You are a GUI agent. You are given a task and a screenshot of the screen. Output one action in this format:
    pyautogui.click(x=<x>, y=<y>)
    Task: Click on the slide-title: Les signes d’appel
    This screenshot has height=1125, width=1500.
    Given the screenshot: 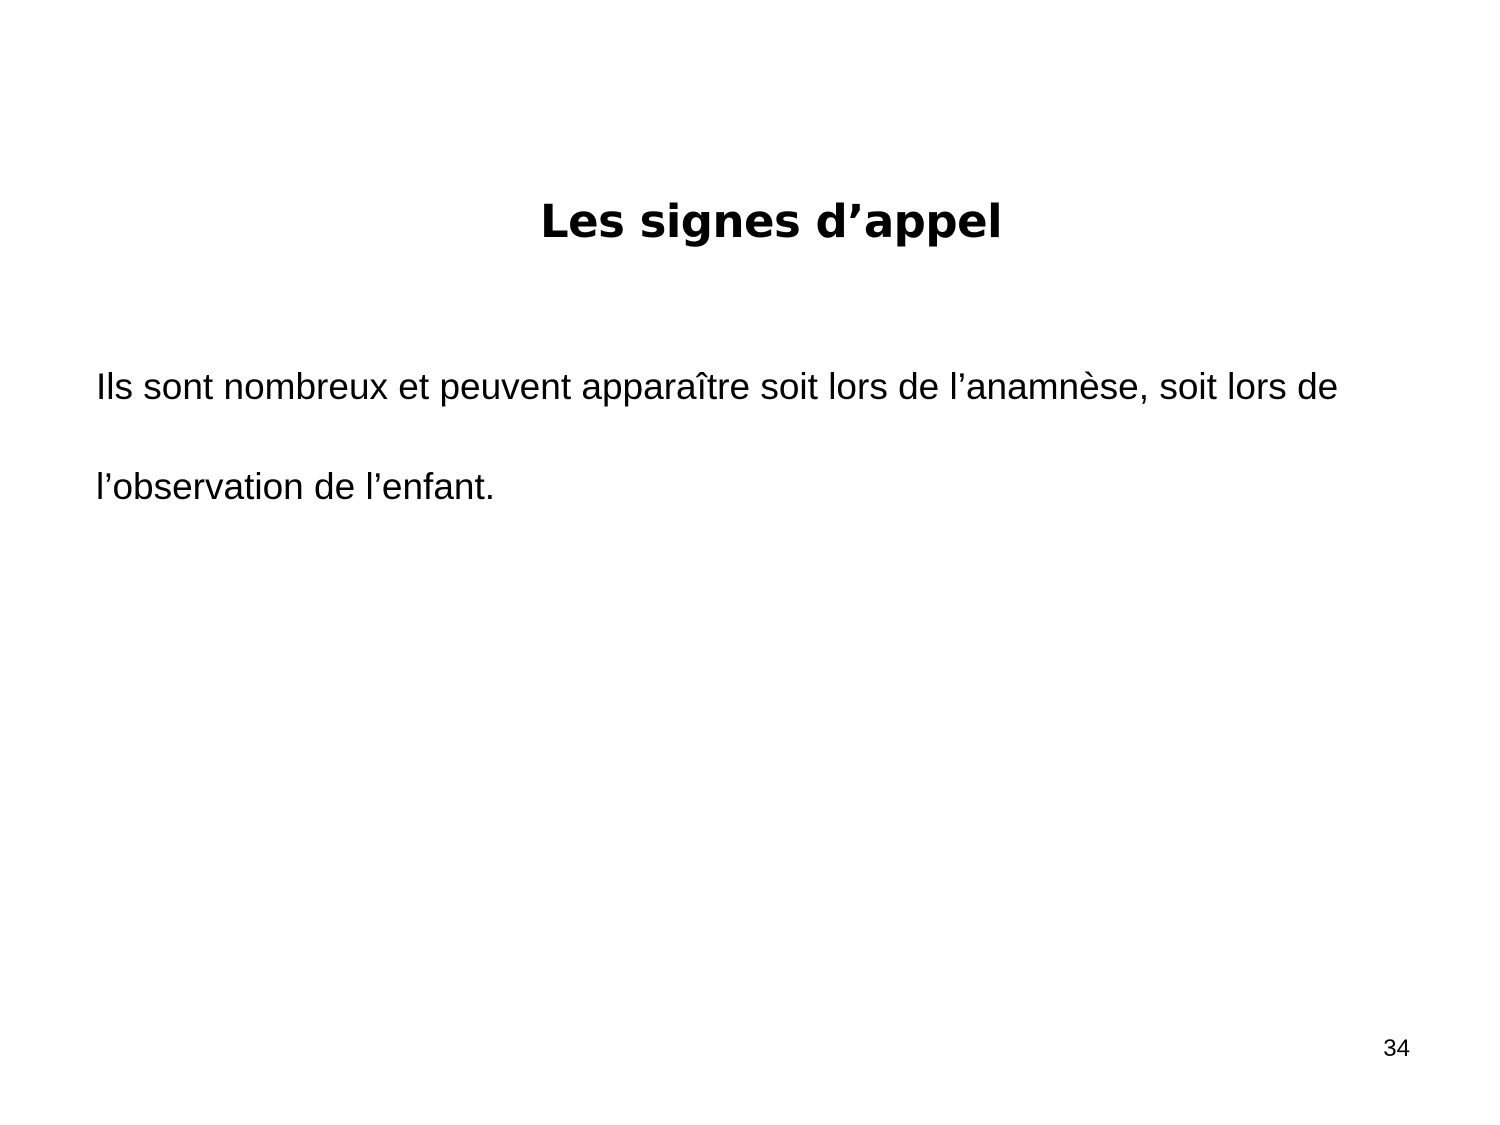 What is the action you would take?
    pyautogui.click(x=771, y=221)
    